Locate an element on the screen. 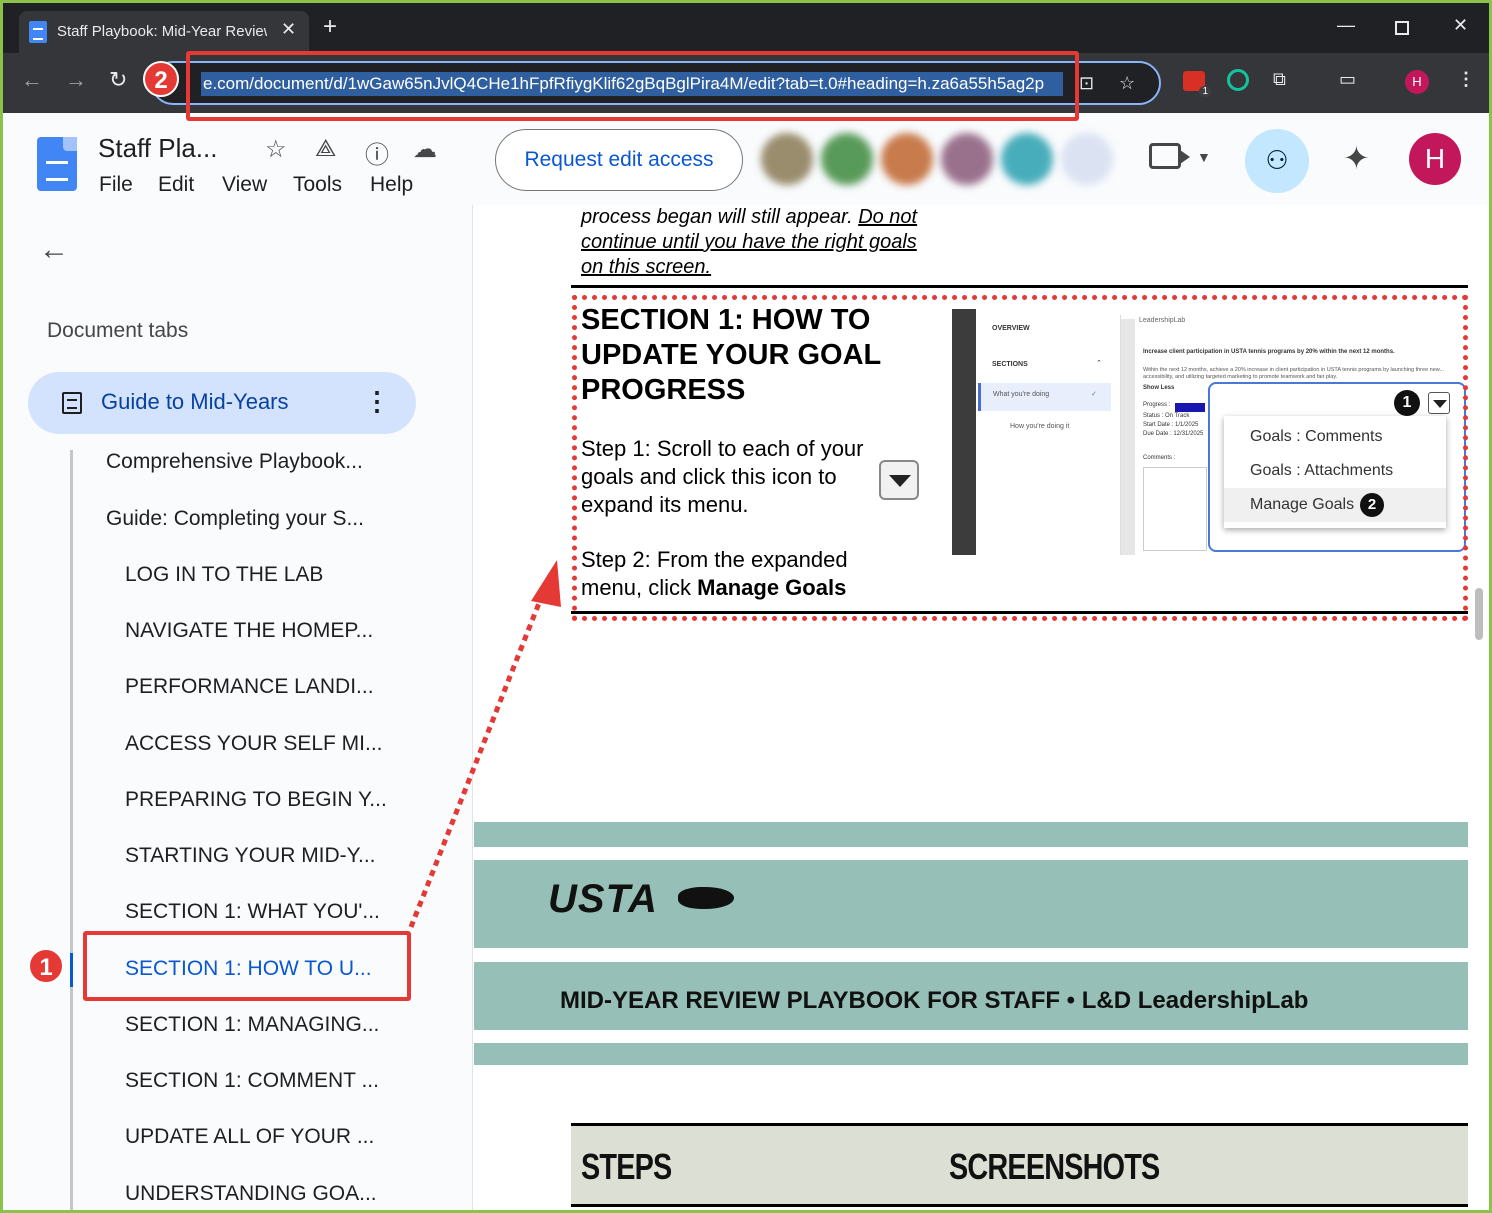 The image size is (1492, 1213). annotation-arrow is located at coordinates (484, 744).